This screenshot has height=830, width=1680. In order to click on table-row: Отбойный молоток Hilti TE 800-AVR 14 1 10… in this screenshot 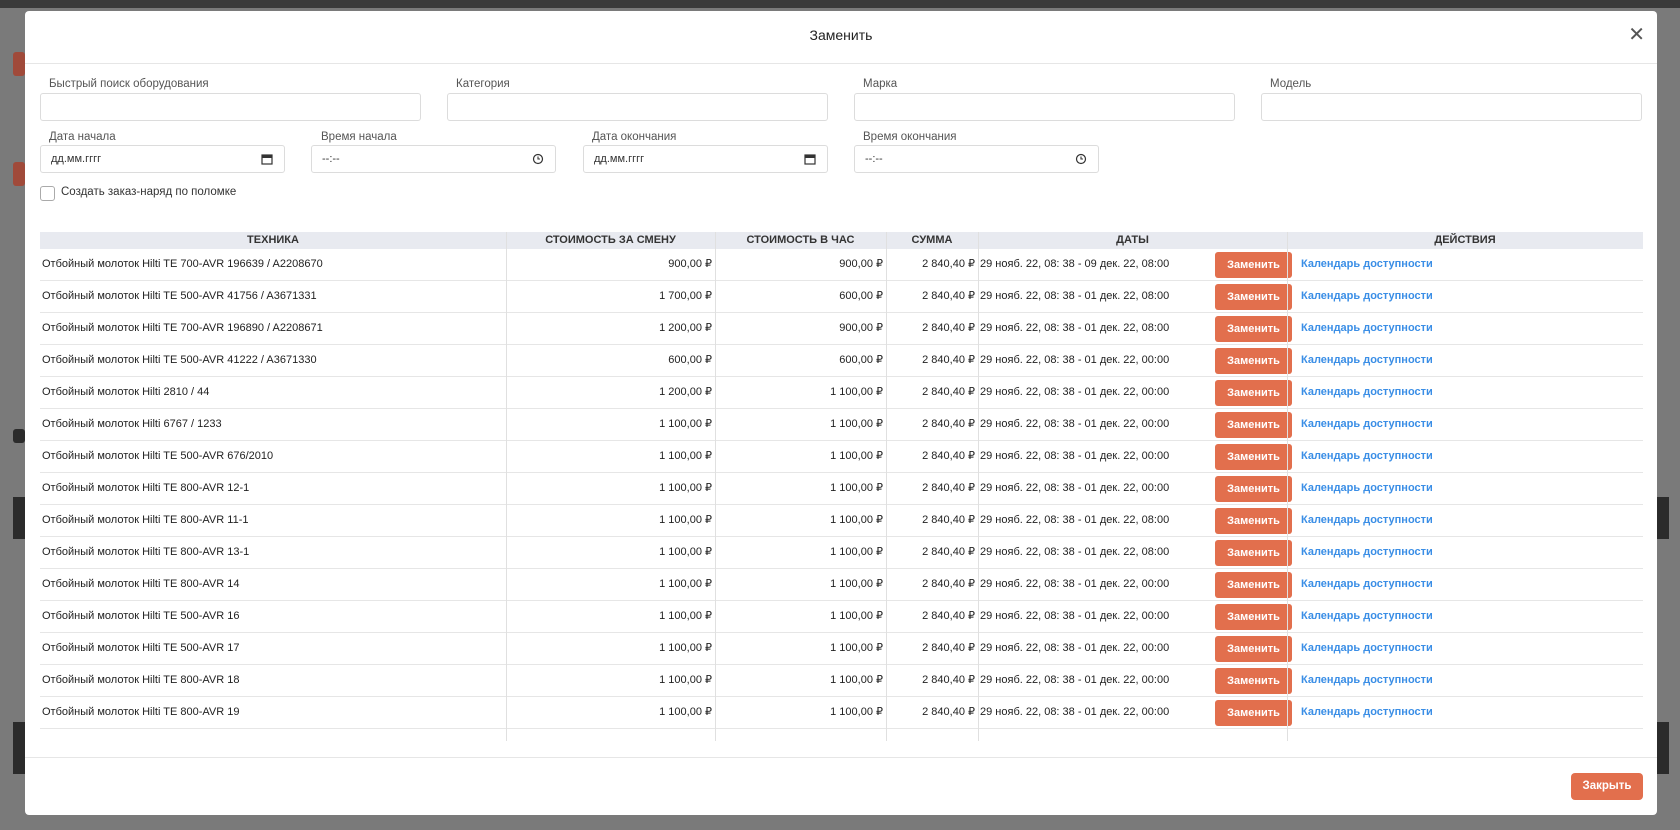, I will do `click(841, 585)`.